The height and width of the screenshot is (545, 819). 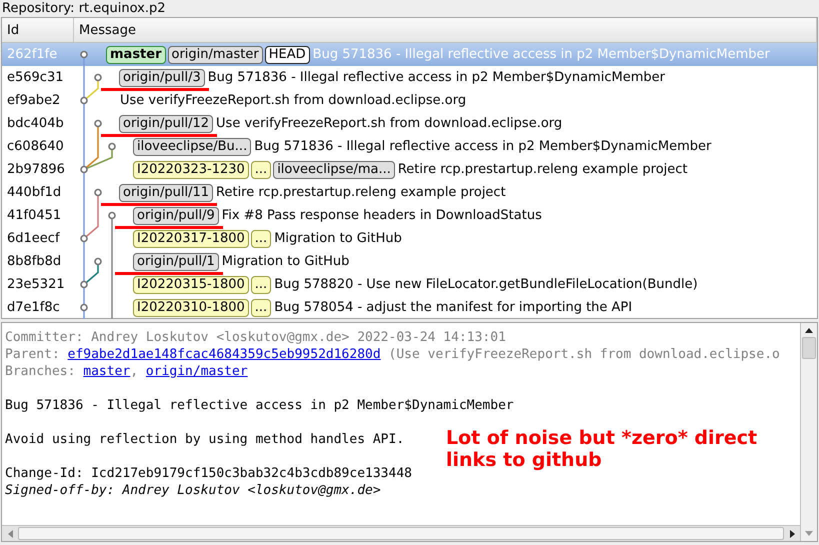 What do you see at coordinates (34, 101) in the screenshot?
I see `commit-id: ef9abe2` at bounding box center [34, 101].